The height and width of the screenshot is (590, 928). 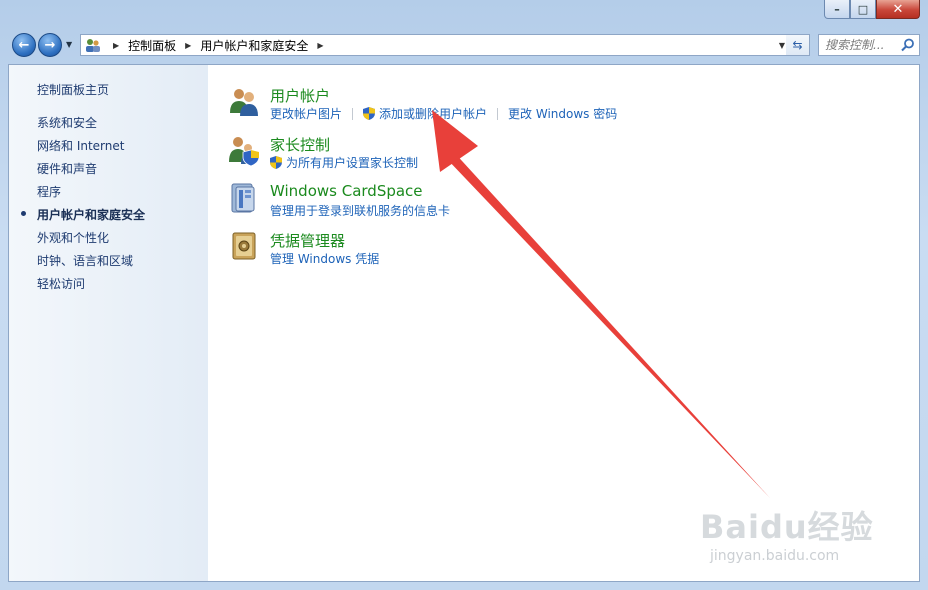 I want to click on baidu-watermark: Baidu经验 jingyan.baidu.com, so click(x=800, y=535).